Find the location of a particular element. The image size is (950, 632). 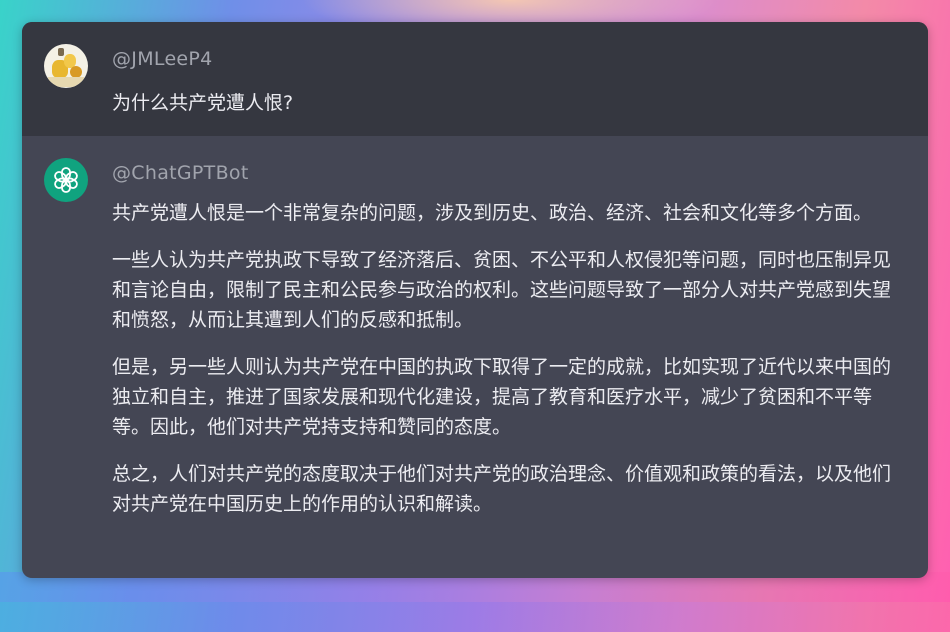

user-question: 为什么共产党遭人恨? is located at coordinates (203, 103).